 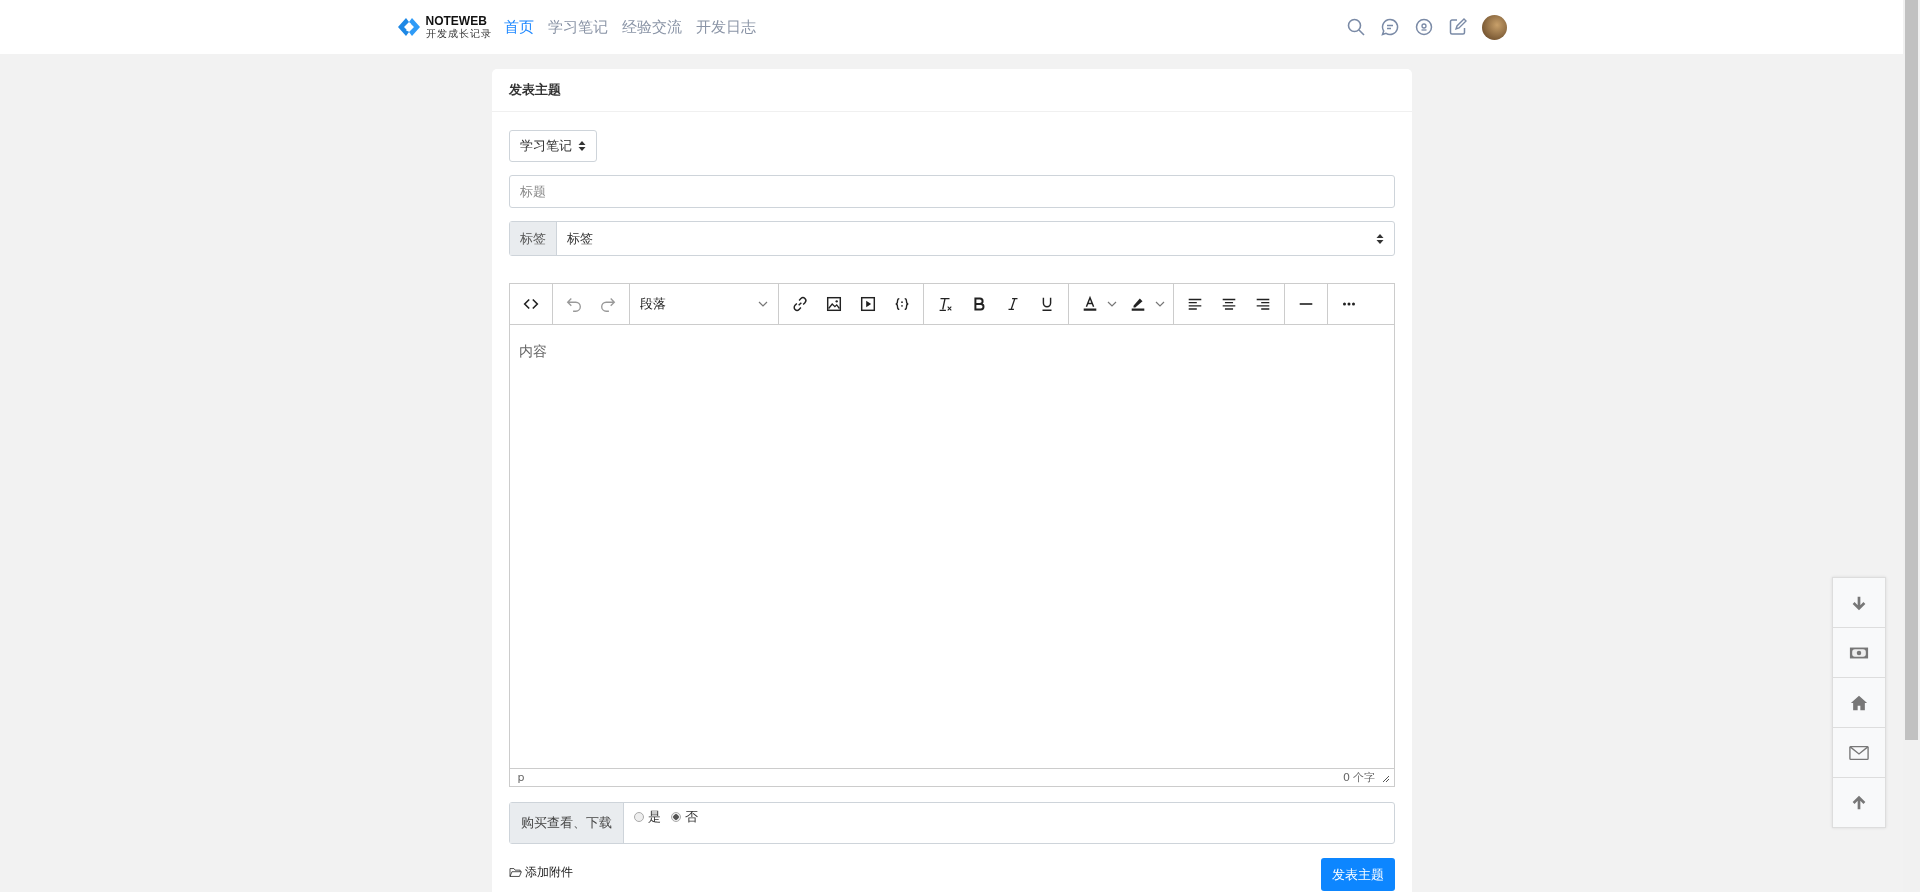 I want to click on add-attachment-link: 添加附件, so click(x=548, y=872).